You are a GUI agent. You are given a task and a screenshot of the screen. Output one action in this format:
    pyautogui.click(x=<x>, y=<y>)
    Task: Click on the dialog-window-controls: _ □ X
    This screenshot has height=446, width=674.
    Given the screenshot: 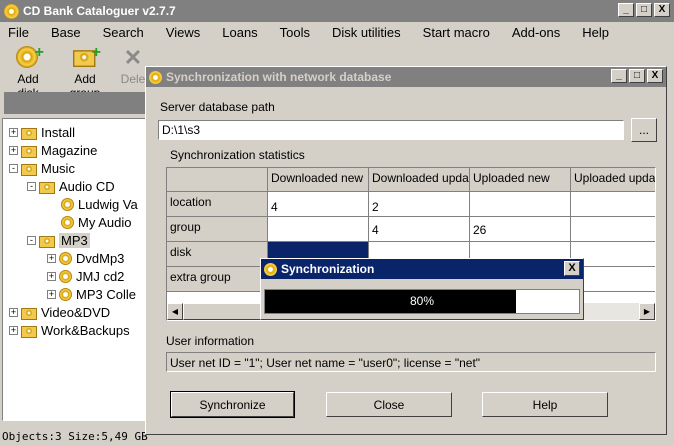 What is the action you would take?
    pyautogui.click(x=637, y=76)
    